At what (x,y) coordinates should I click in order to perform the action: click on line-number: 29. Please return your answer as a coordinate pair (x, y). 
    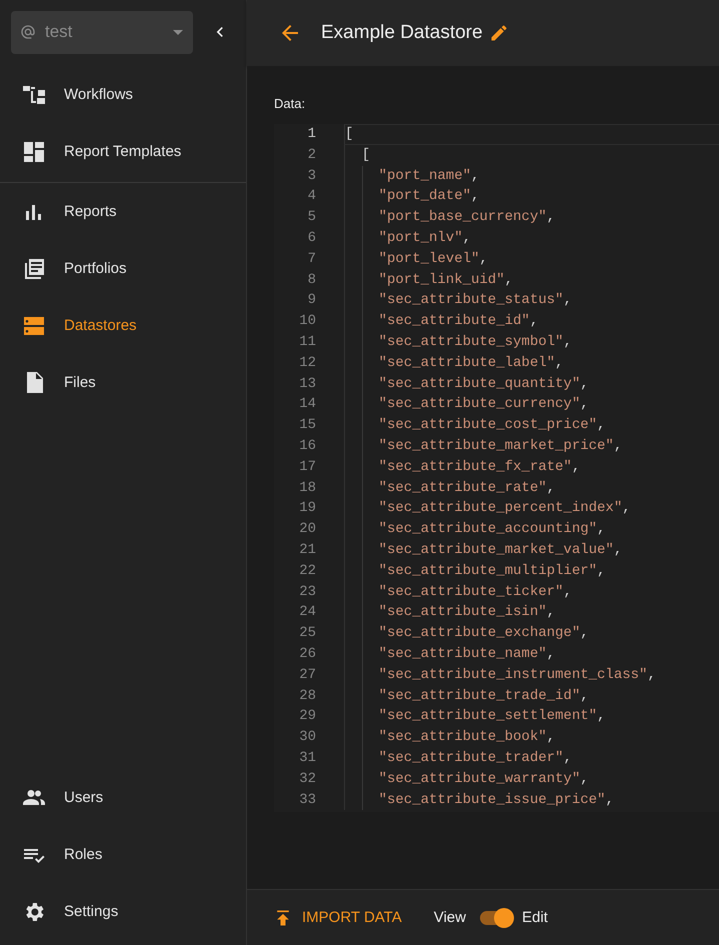
    Looking at the image, I should click on (307, 716).